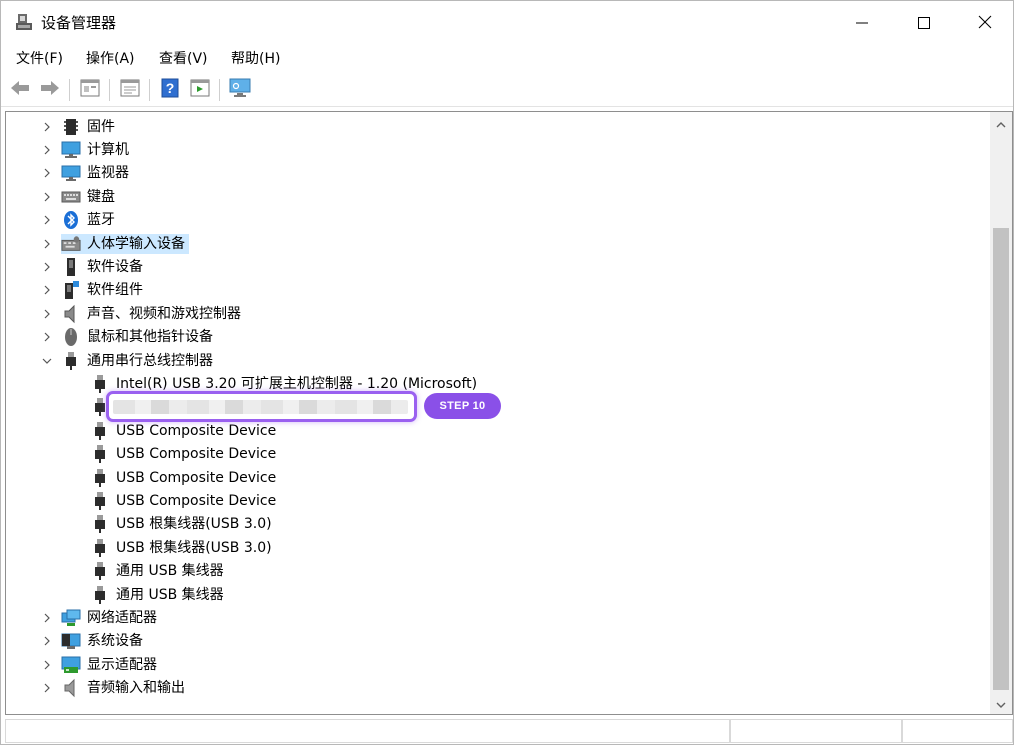  What do you see at coordinates (261, 406) in the screenshot?
I see `highlighted-device-box` at bounding box center [261, 406].